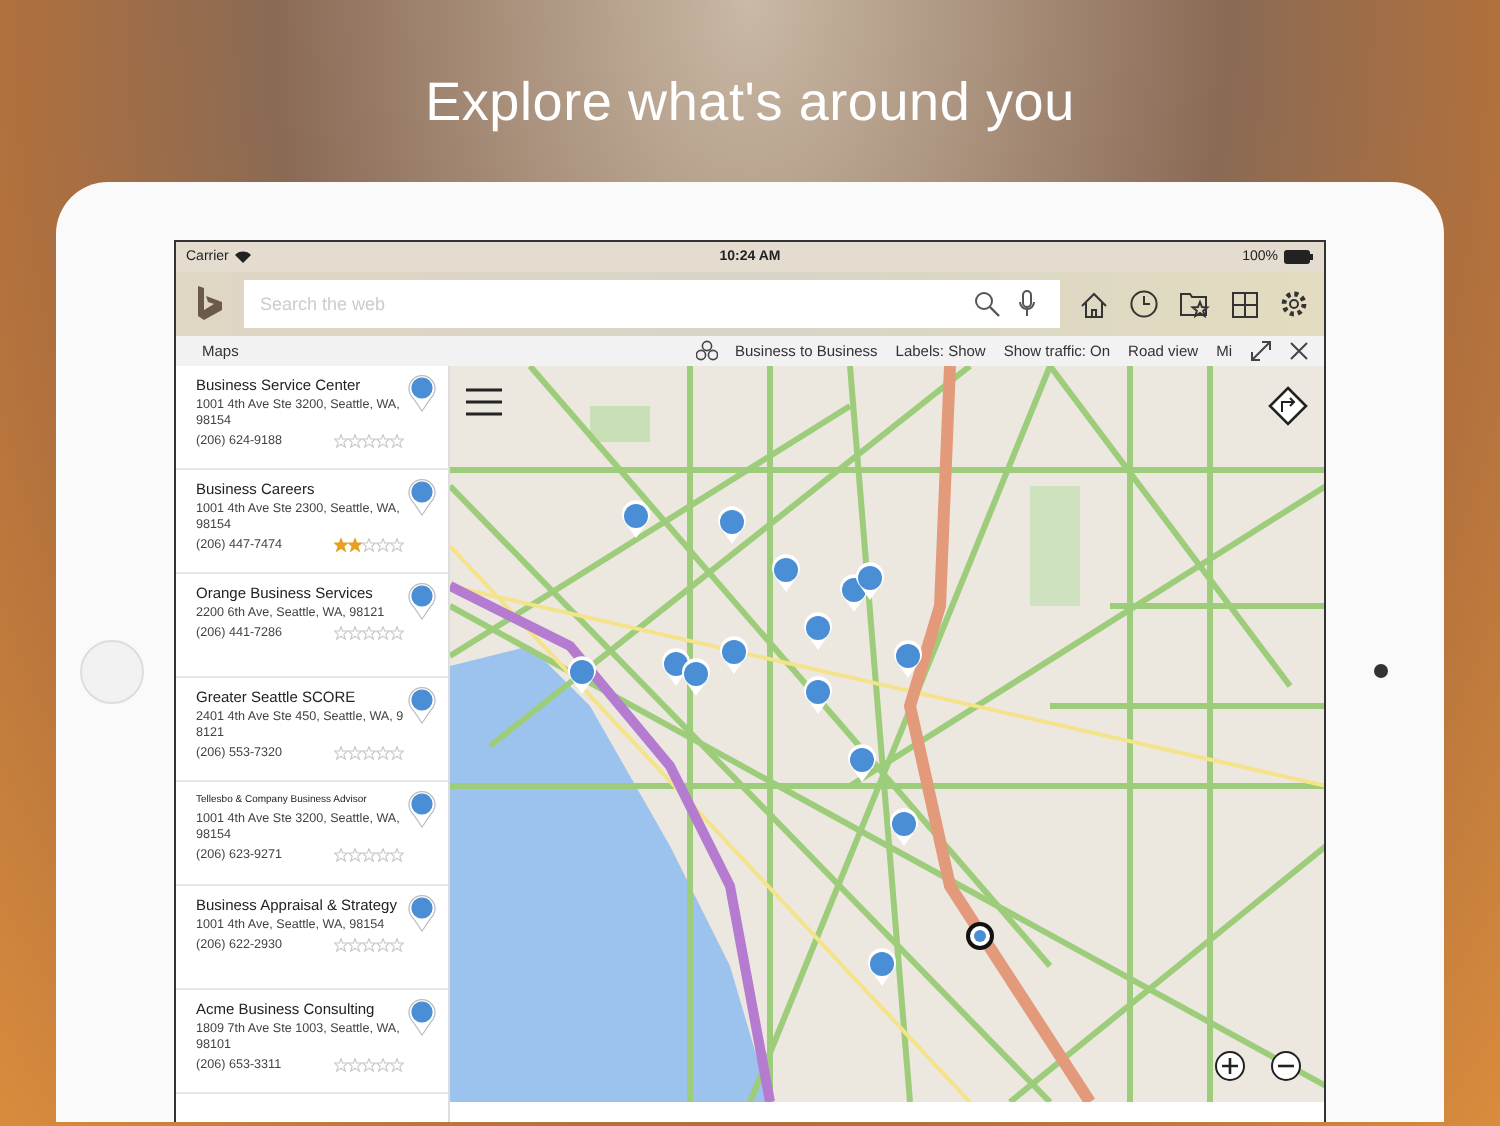  Describe the element at coordinates (1298, 257) in the screenshot. I see `battery-icon` at that location.